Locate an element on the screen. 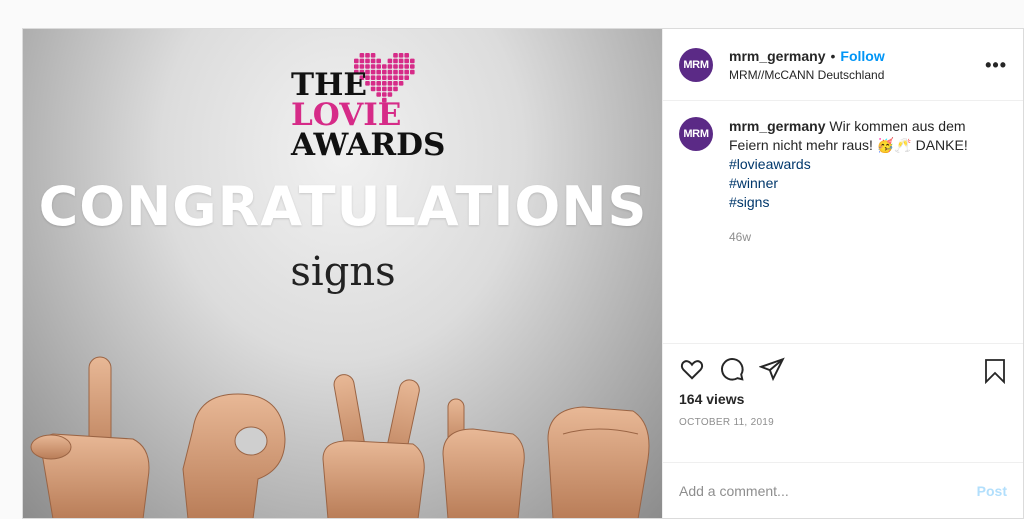  avatar: MRM is located at coordinates (696, 64).